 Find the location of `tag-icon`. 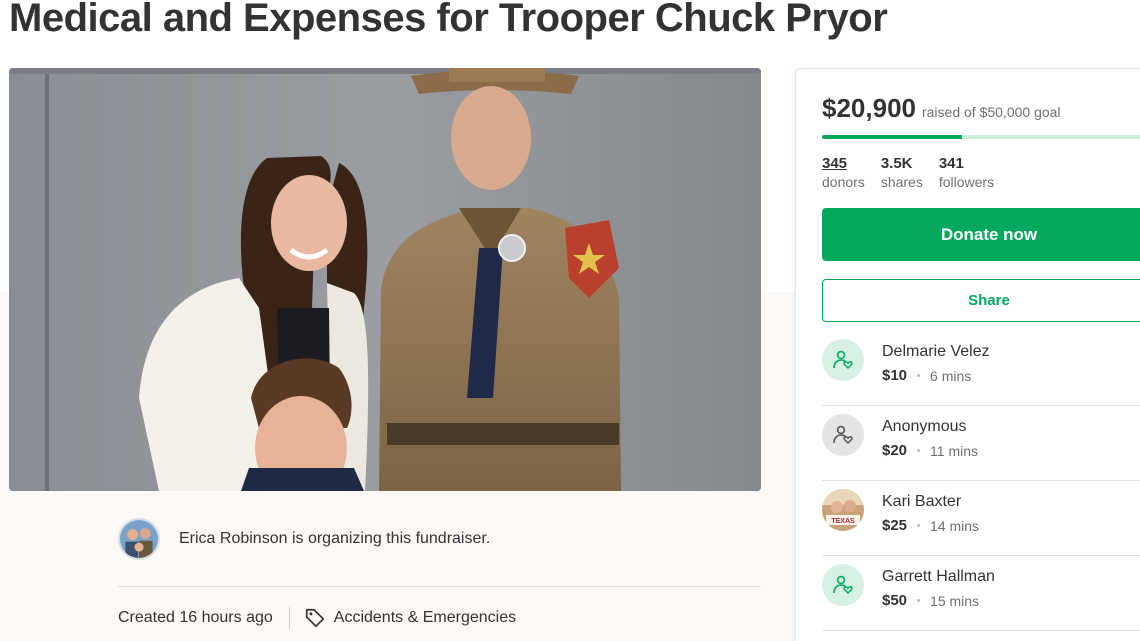

tag-icon is located at coordinates (314, 618).